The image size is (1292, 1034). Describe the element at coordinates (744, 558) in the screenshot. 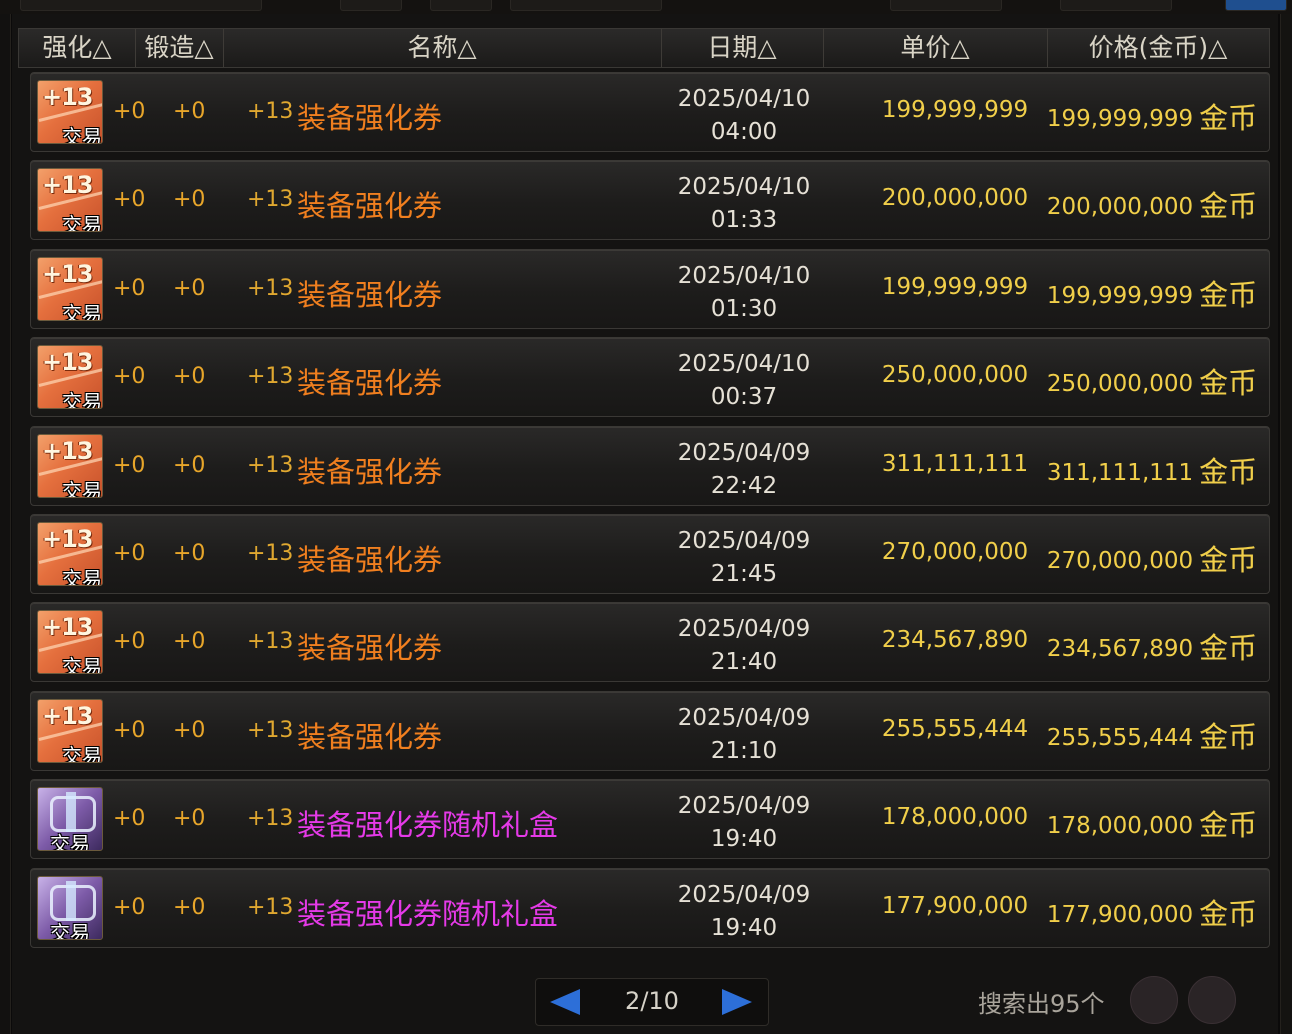

I see `listing-date: 2025/04/09 21:45` at that location.